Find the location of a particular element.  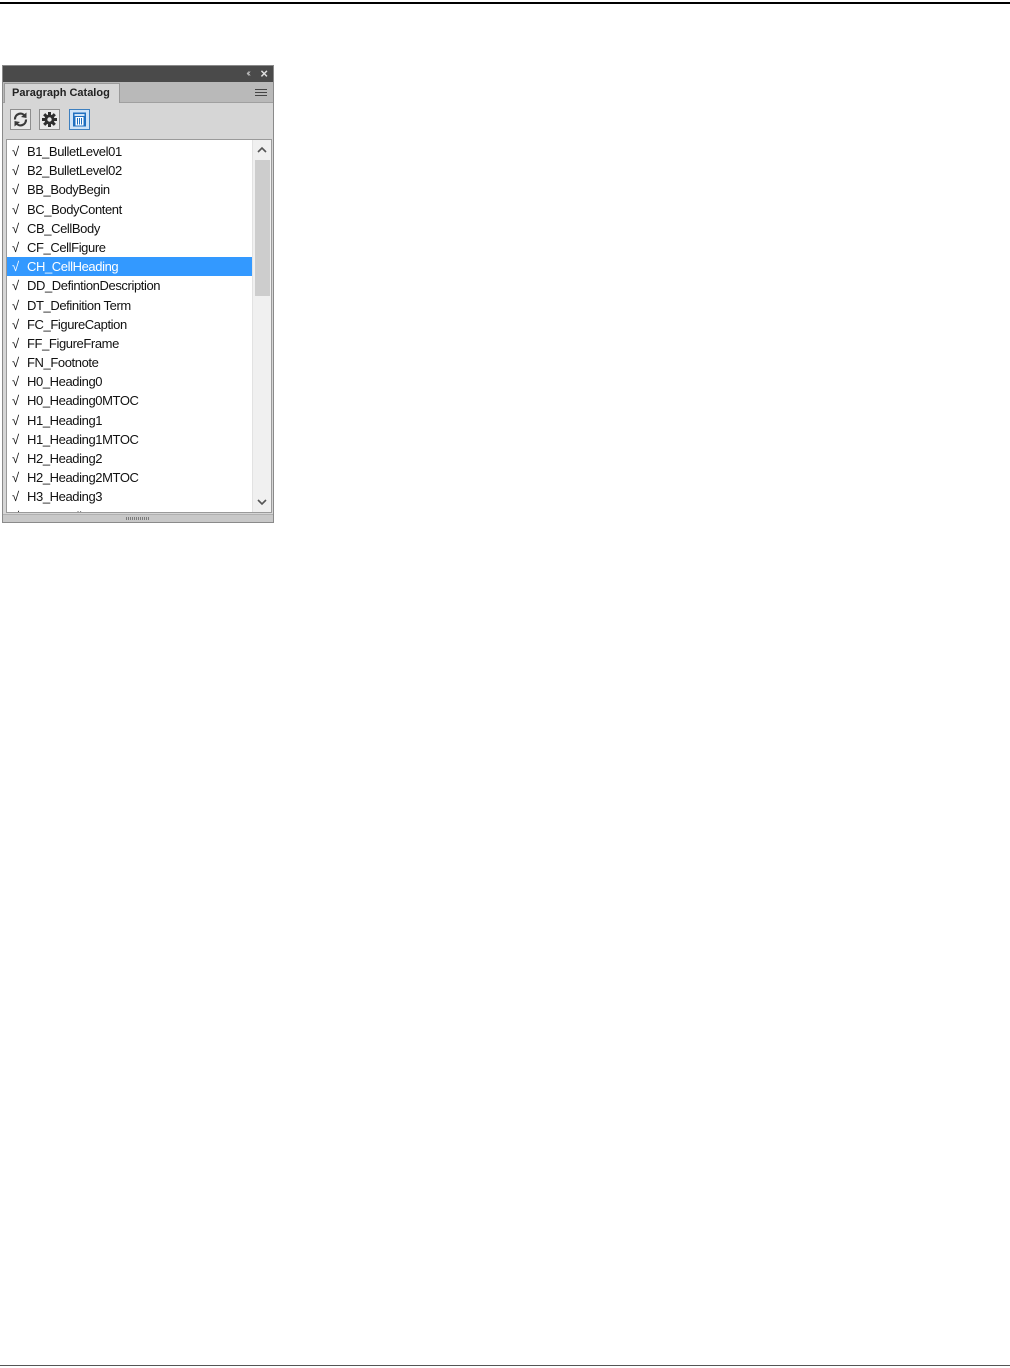

panel-tab-row: Paragraph Catalog is located at coordinates (138, 92).